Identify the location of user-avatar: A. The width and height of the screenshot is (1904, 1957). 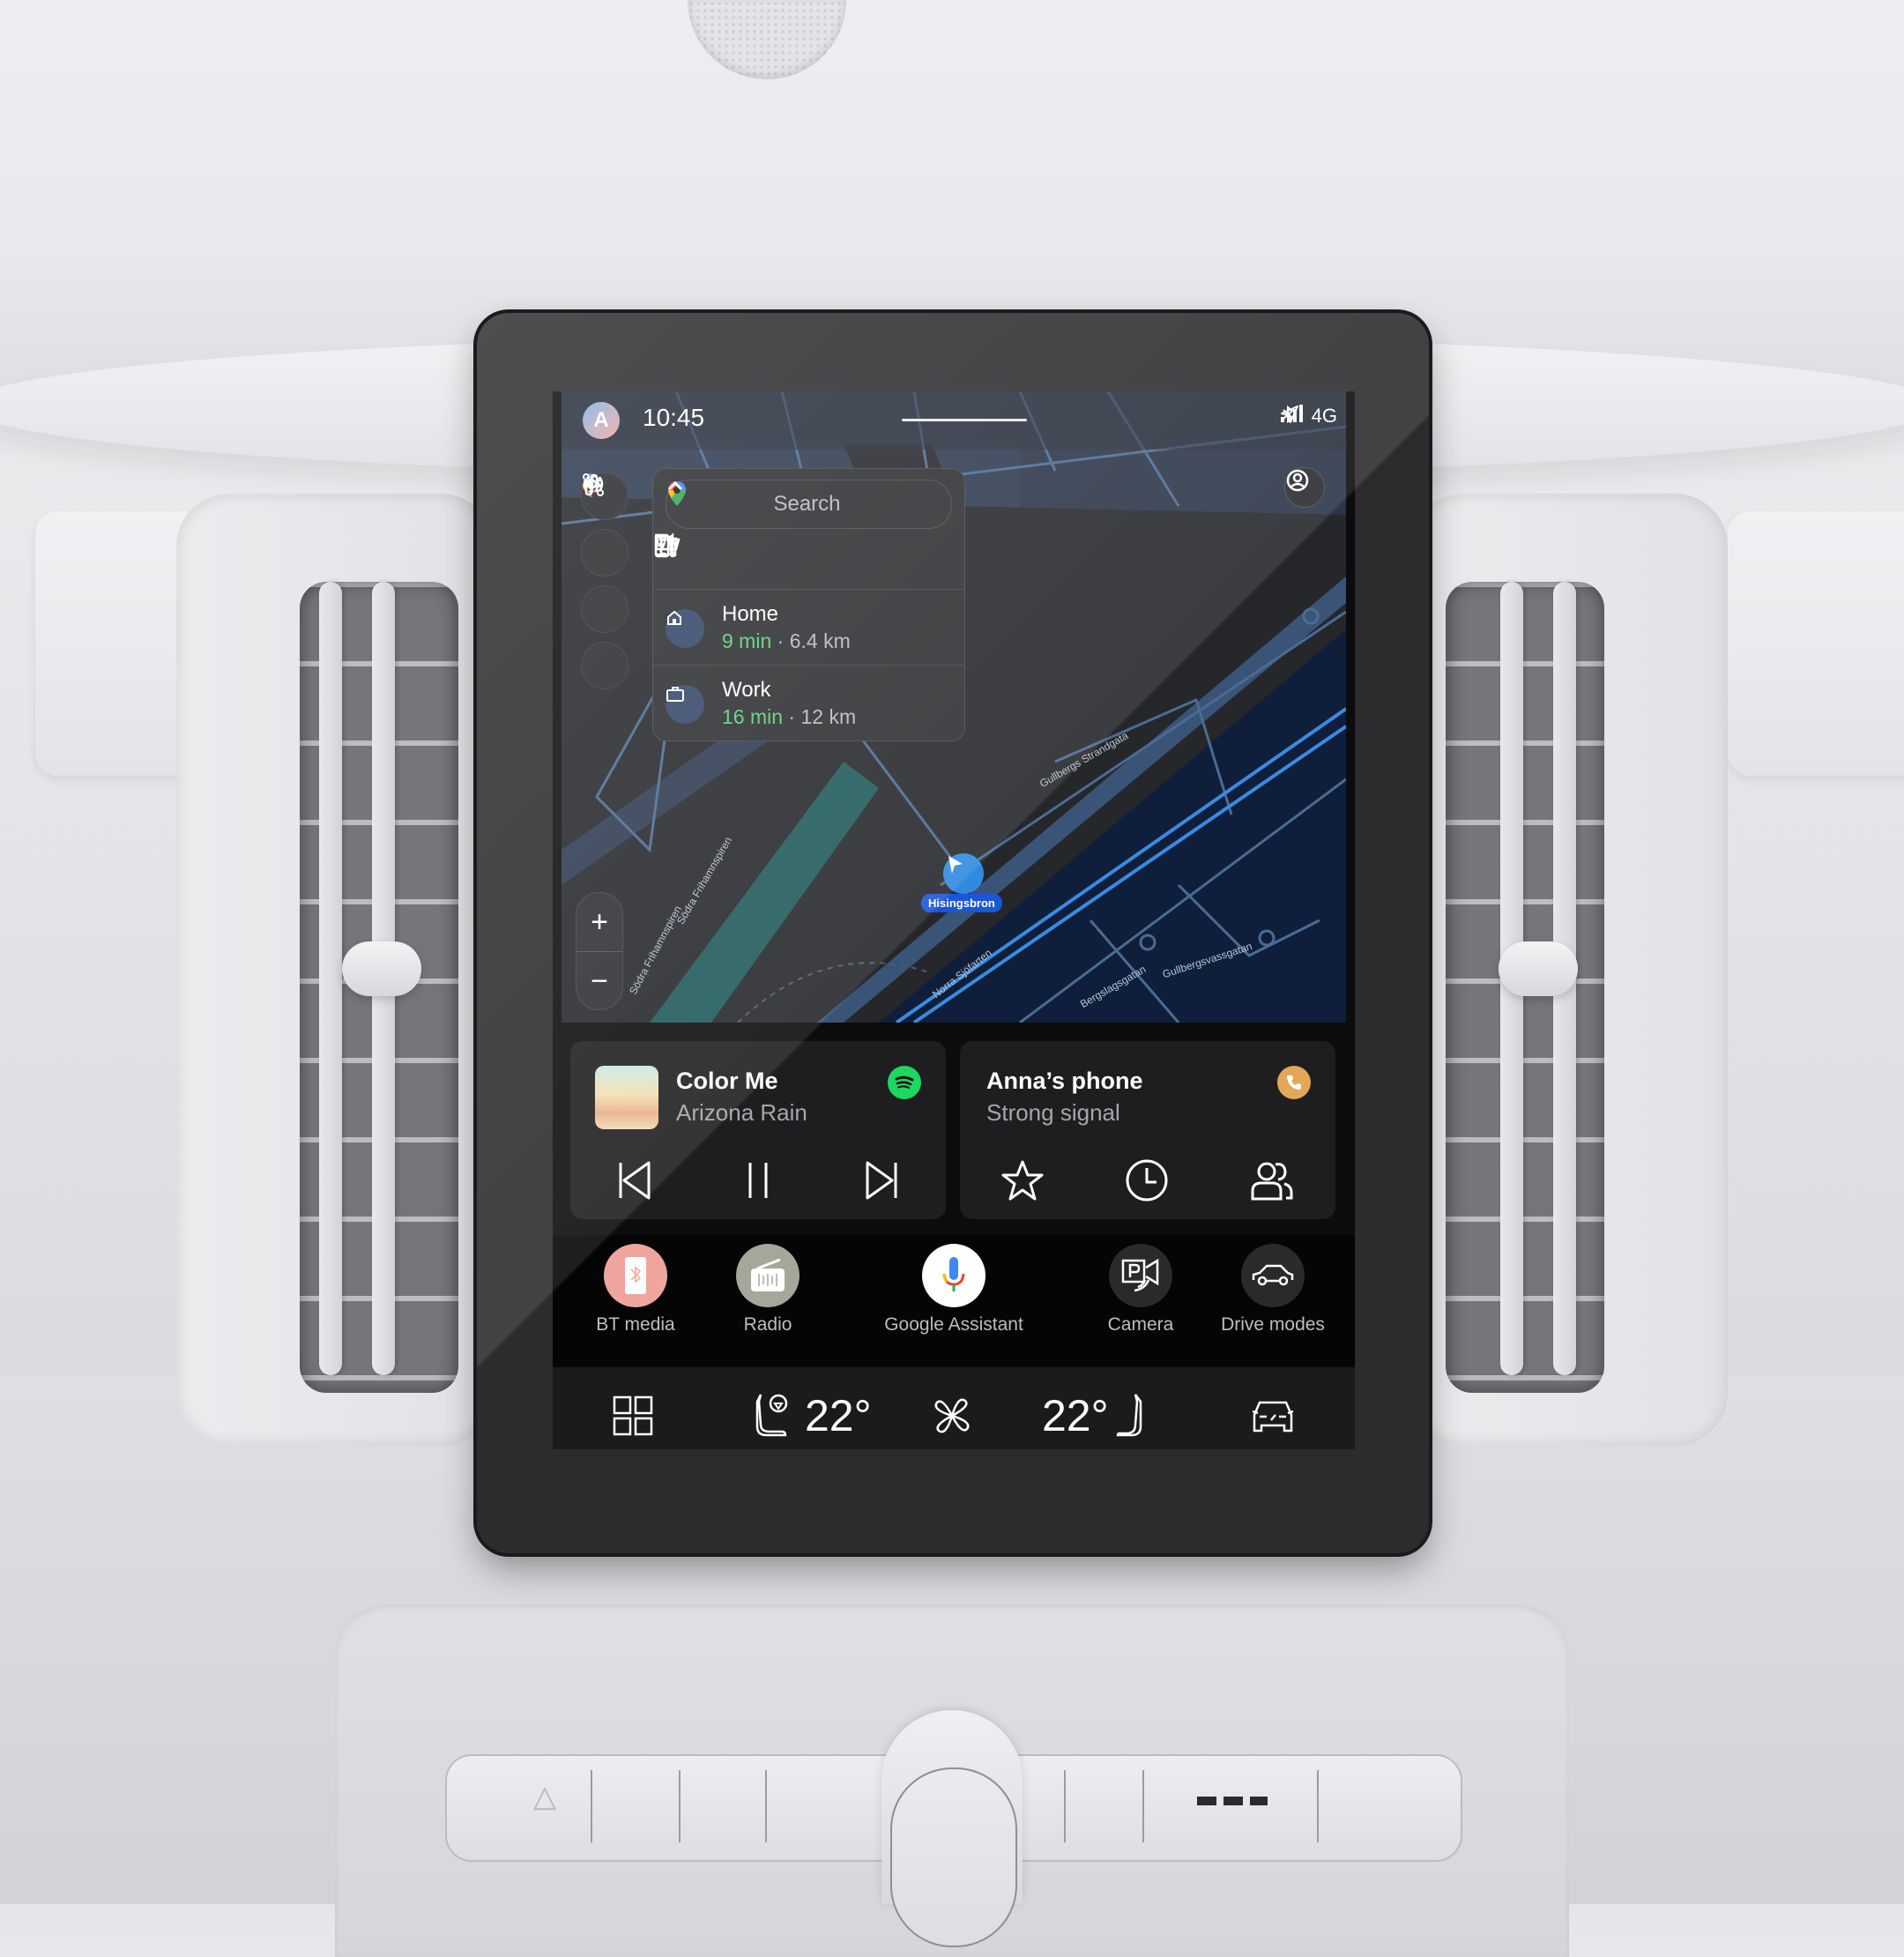
(601, 421).